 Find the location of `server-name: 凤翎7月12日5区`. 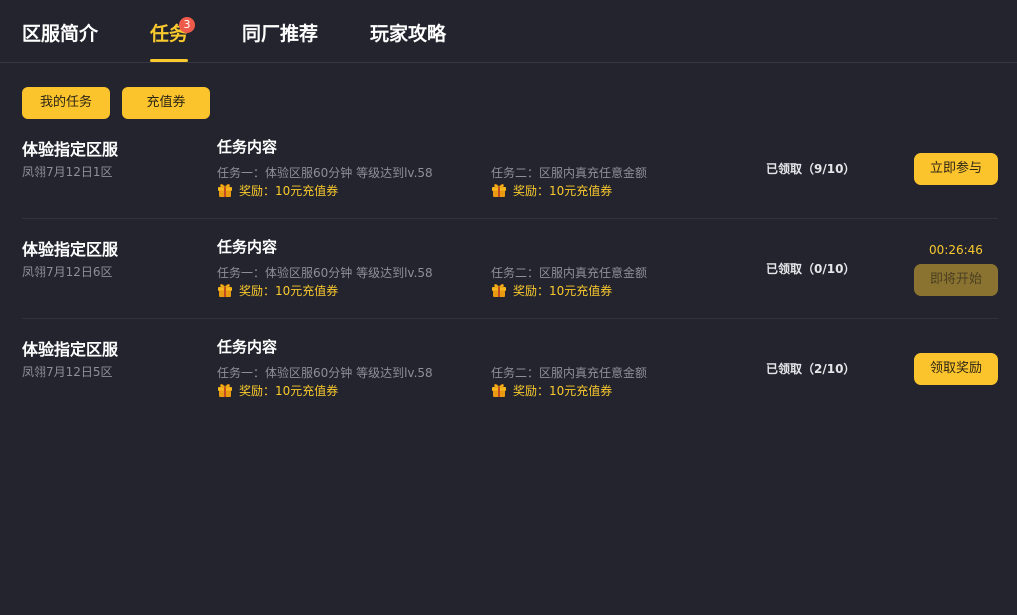

server-name: 凤翎7月12日5区 is located at coordinates (67, 372).